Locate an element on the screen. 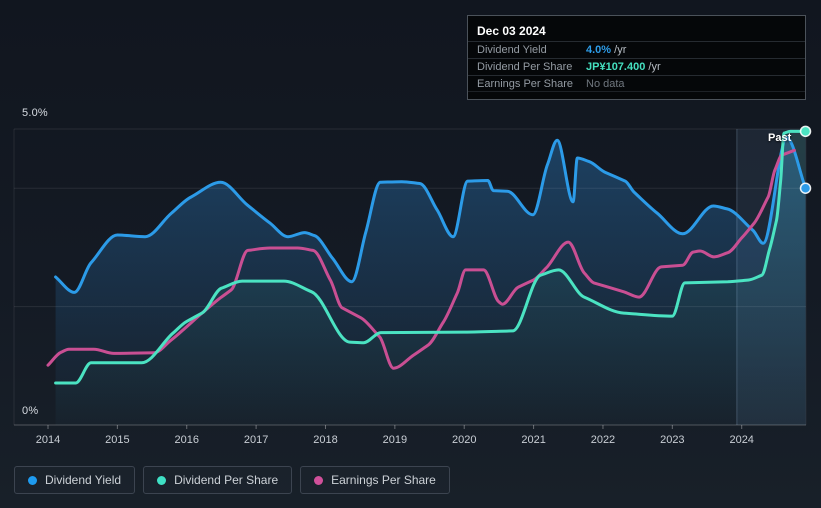  legend-item-dividend-per-share: Dividend Per Share is located at coordinates (218, 480).